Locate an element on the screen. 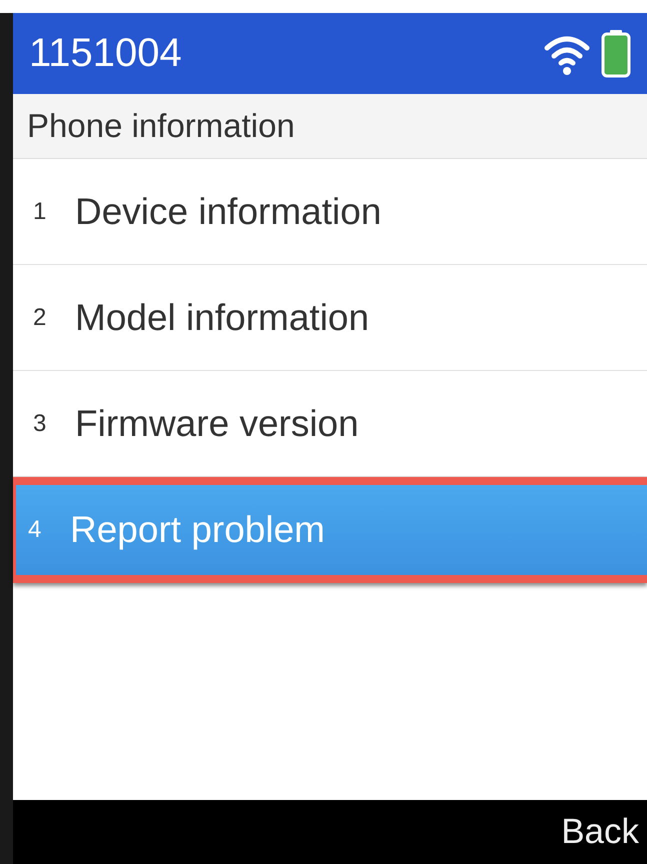  item-label: Firmware version is located at coordinates (217, 423).